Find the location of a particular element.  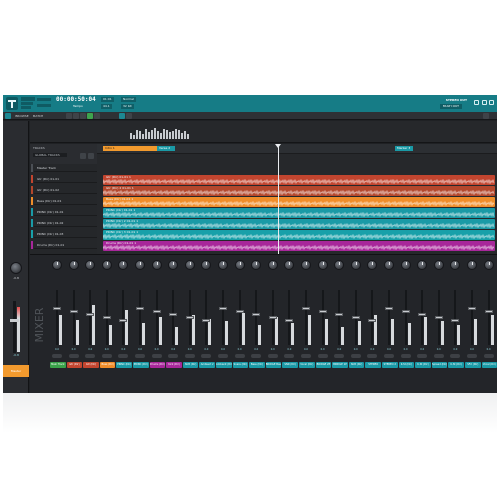

settings-icon is located at coordinates (476, 102).